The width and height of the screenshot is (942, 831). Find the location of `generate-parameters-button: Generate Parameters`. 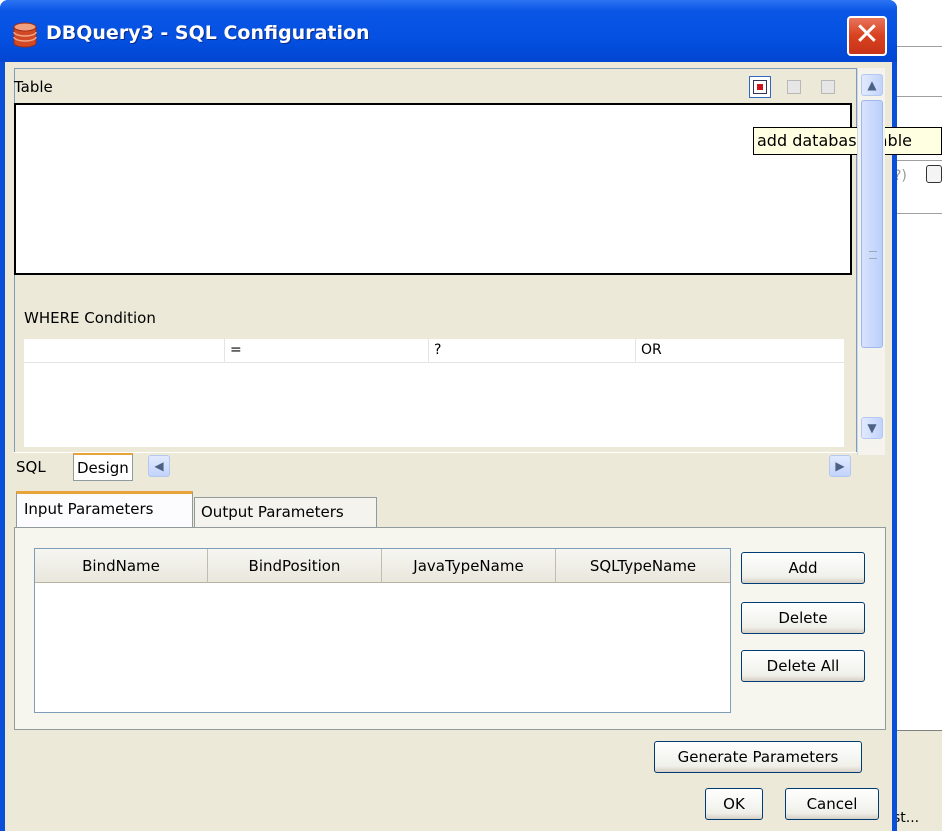

generate-parameters-button: Generate Parameters is located at coordinates (758, 757).